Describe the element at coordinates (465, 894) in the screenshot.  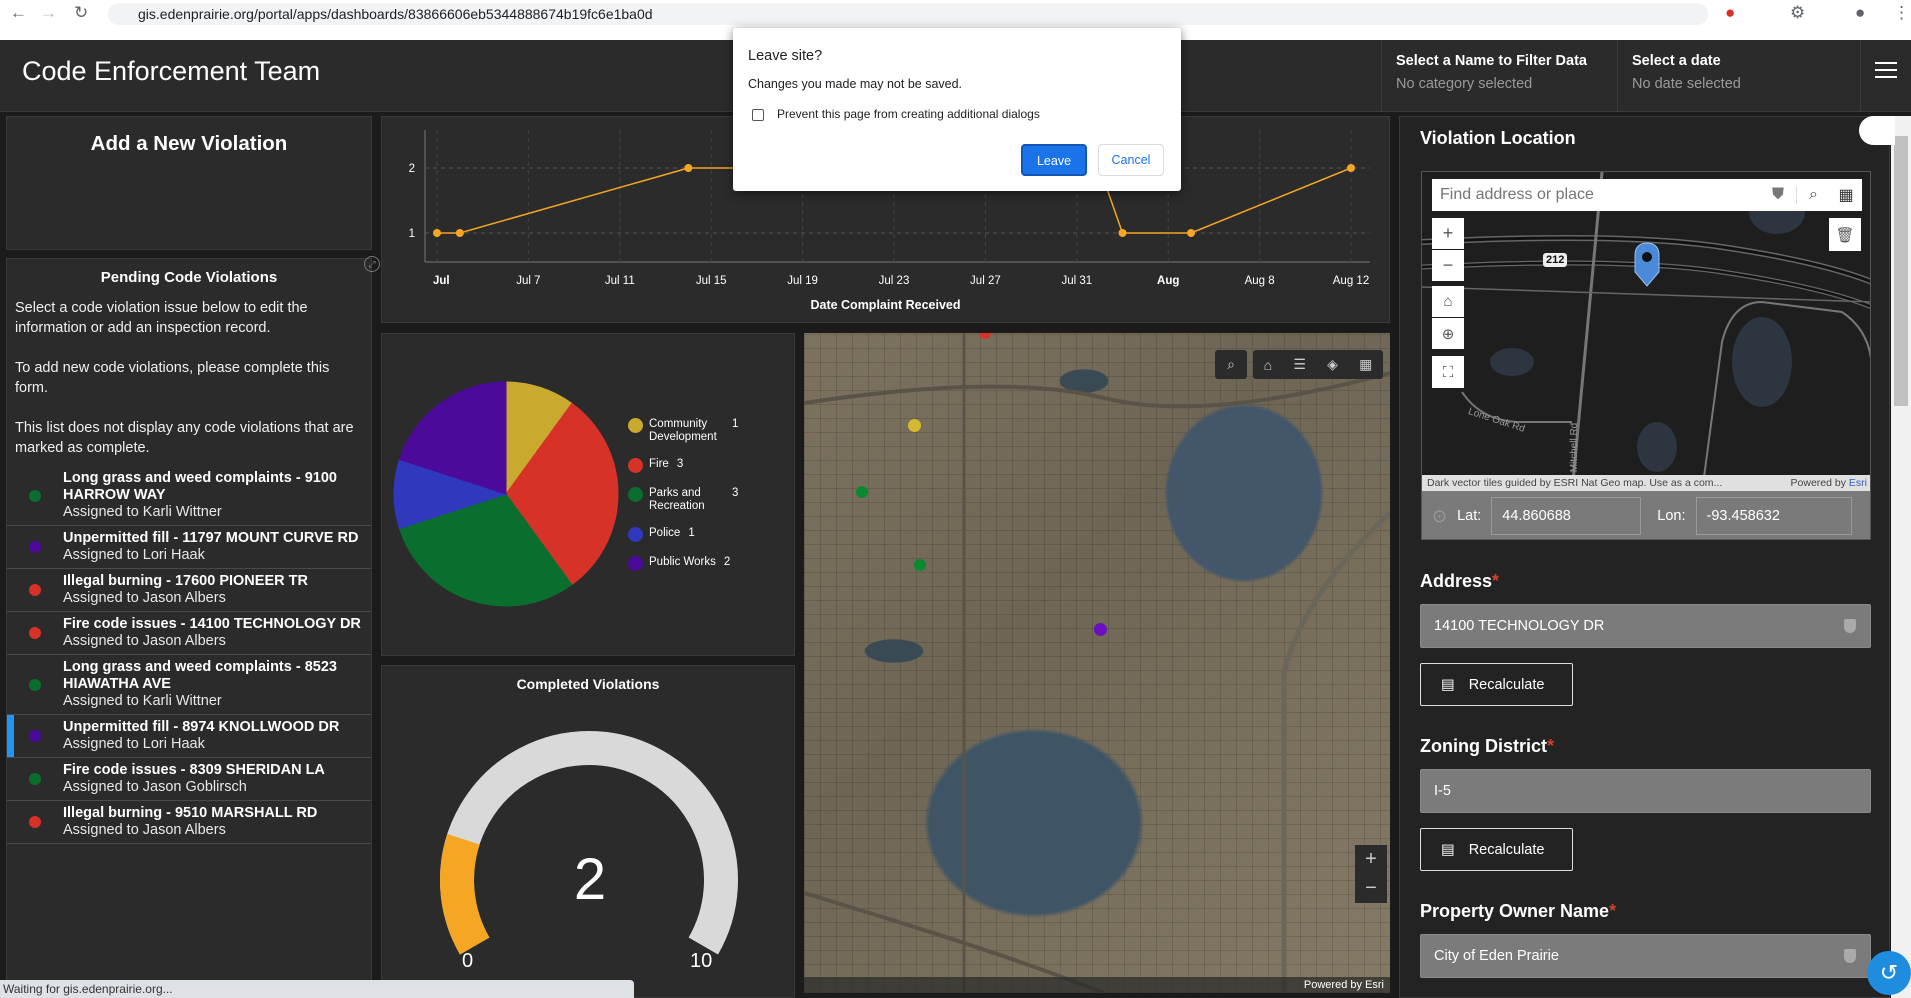
I see `gauge-fill` at that location.